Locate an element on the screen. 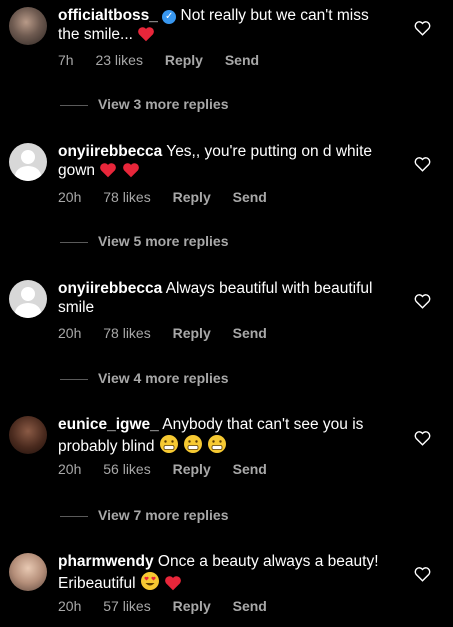 The image size is (453, 627). comment-meta: 20h 56 likes Reply Send is located at coordinates (171, 469).